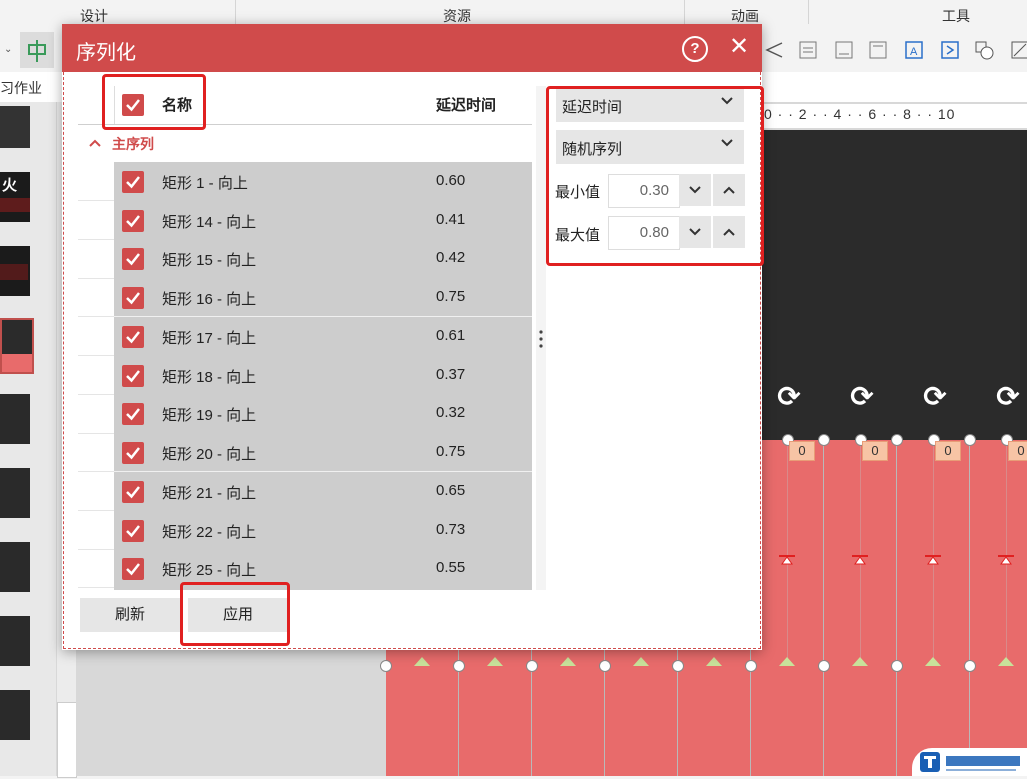 Image resolution: width=1027 pixels, height=779 pixels. I want to click on line-tool-icon, so click(1018, 50).